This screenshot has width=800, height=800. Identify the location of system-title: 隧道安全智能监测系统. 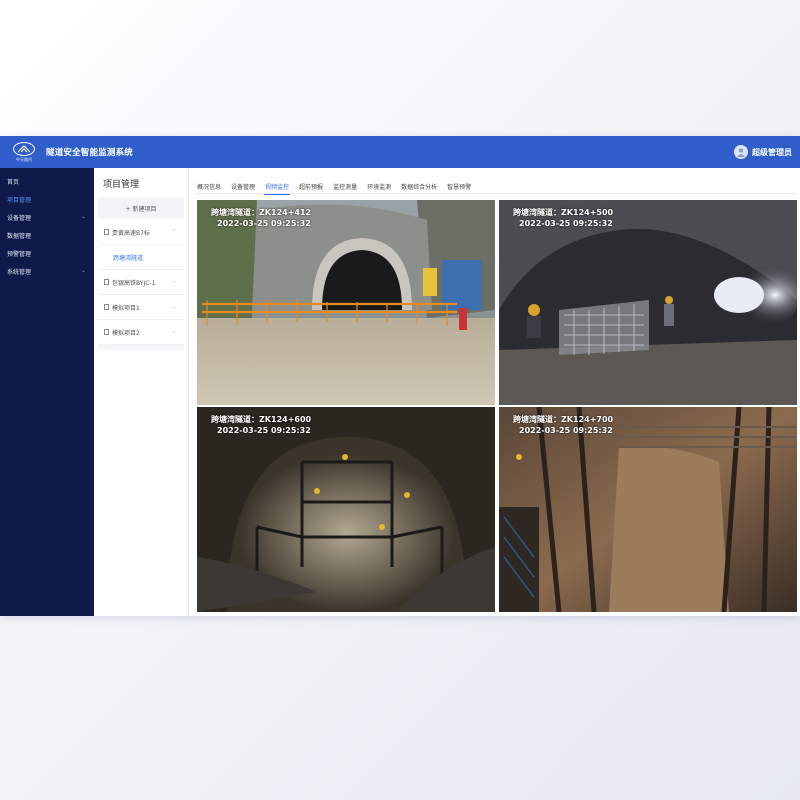
(90, 153).